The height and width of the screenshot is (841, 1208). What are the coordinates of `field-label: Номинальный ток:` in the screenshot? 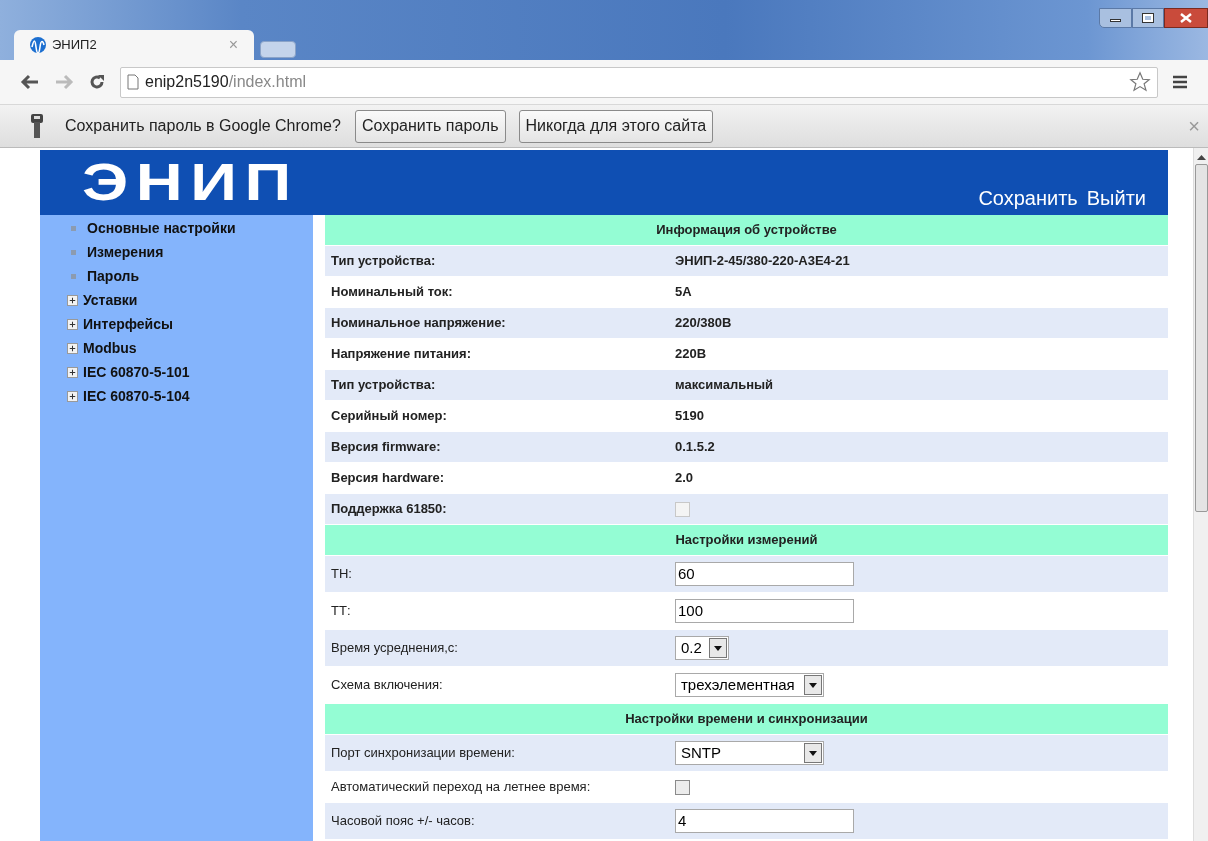 It's located at (392, 292).